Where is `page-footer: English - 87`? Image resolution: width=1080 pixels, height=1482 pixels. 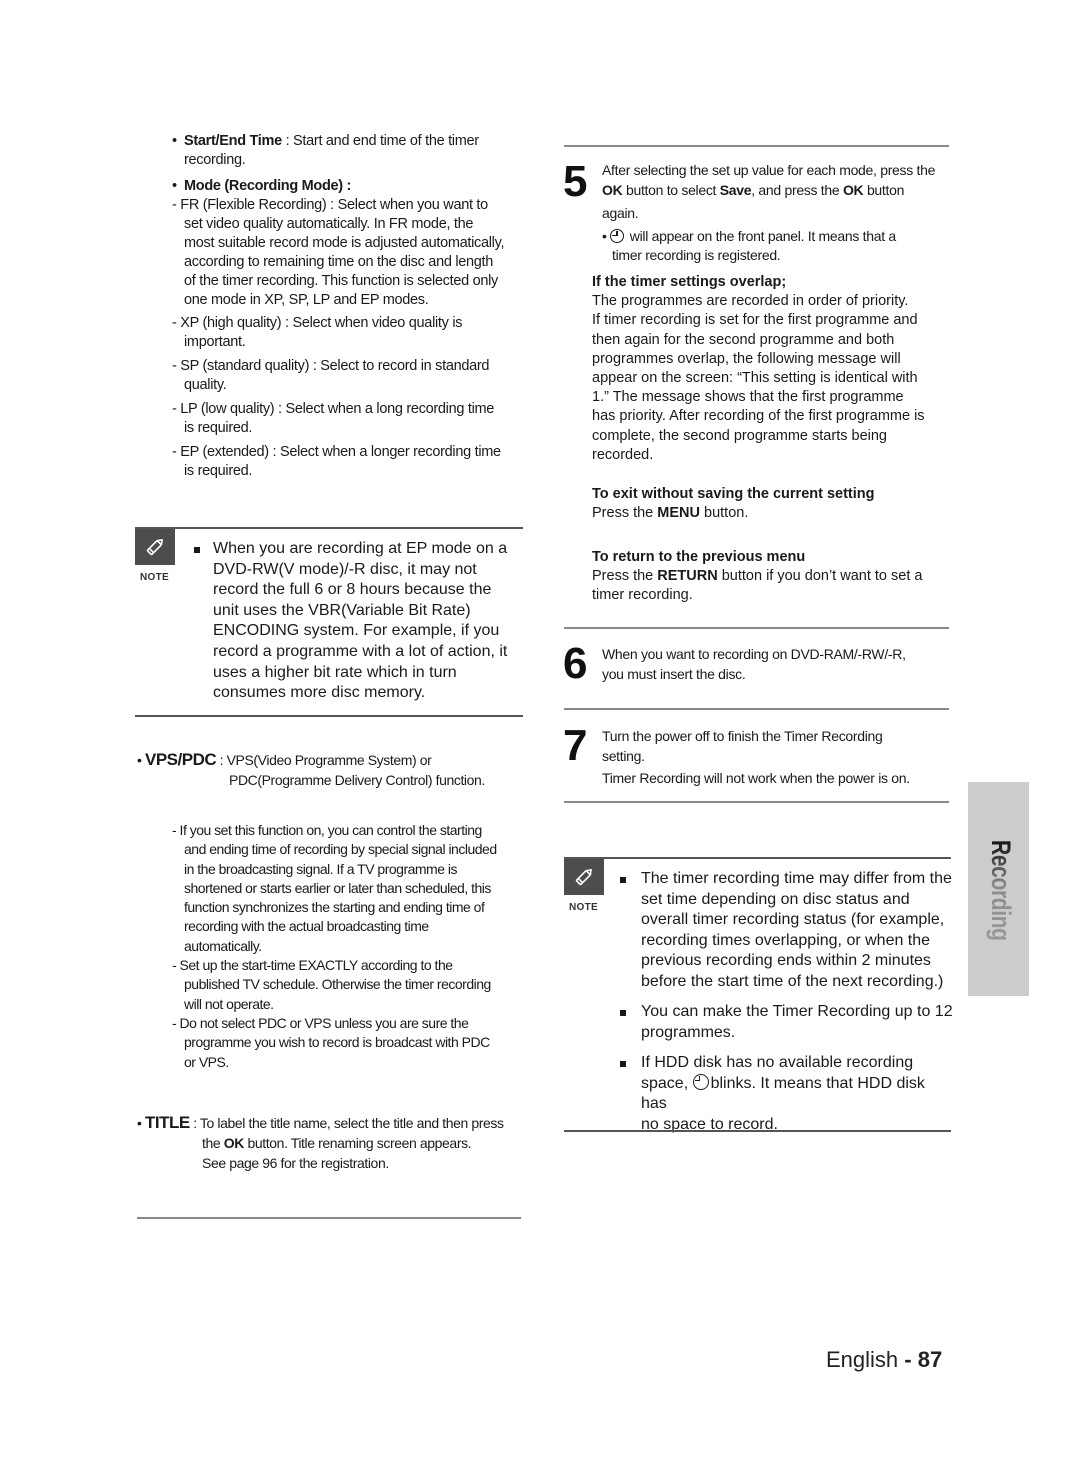
page-footer: English - 87 is located at coordinates (884, 1360).